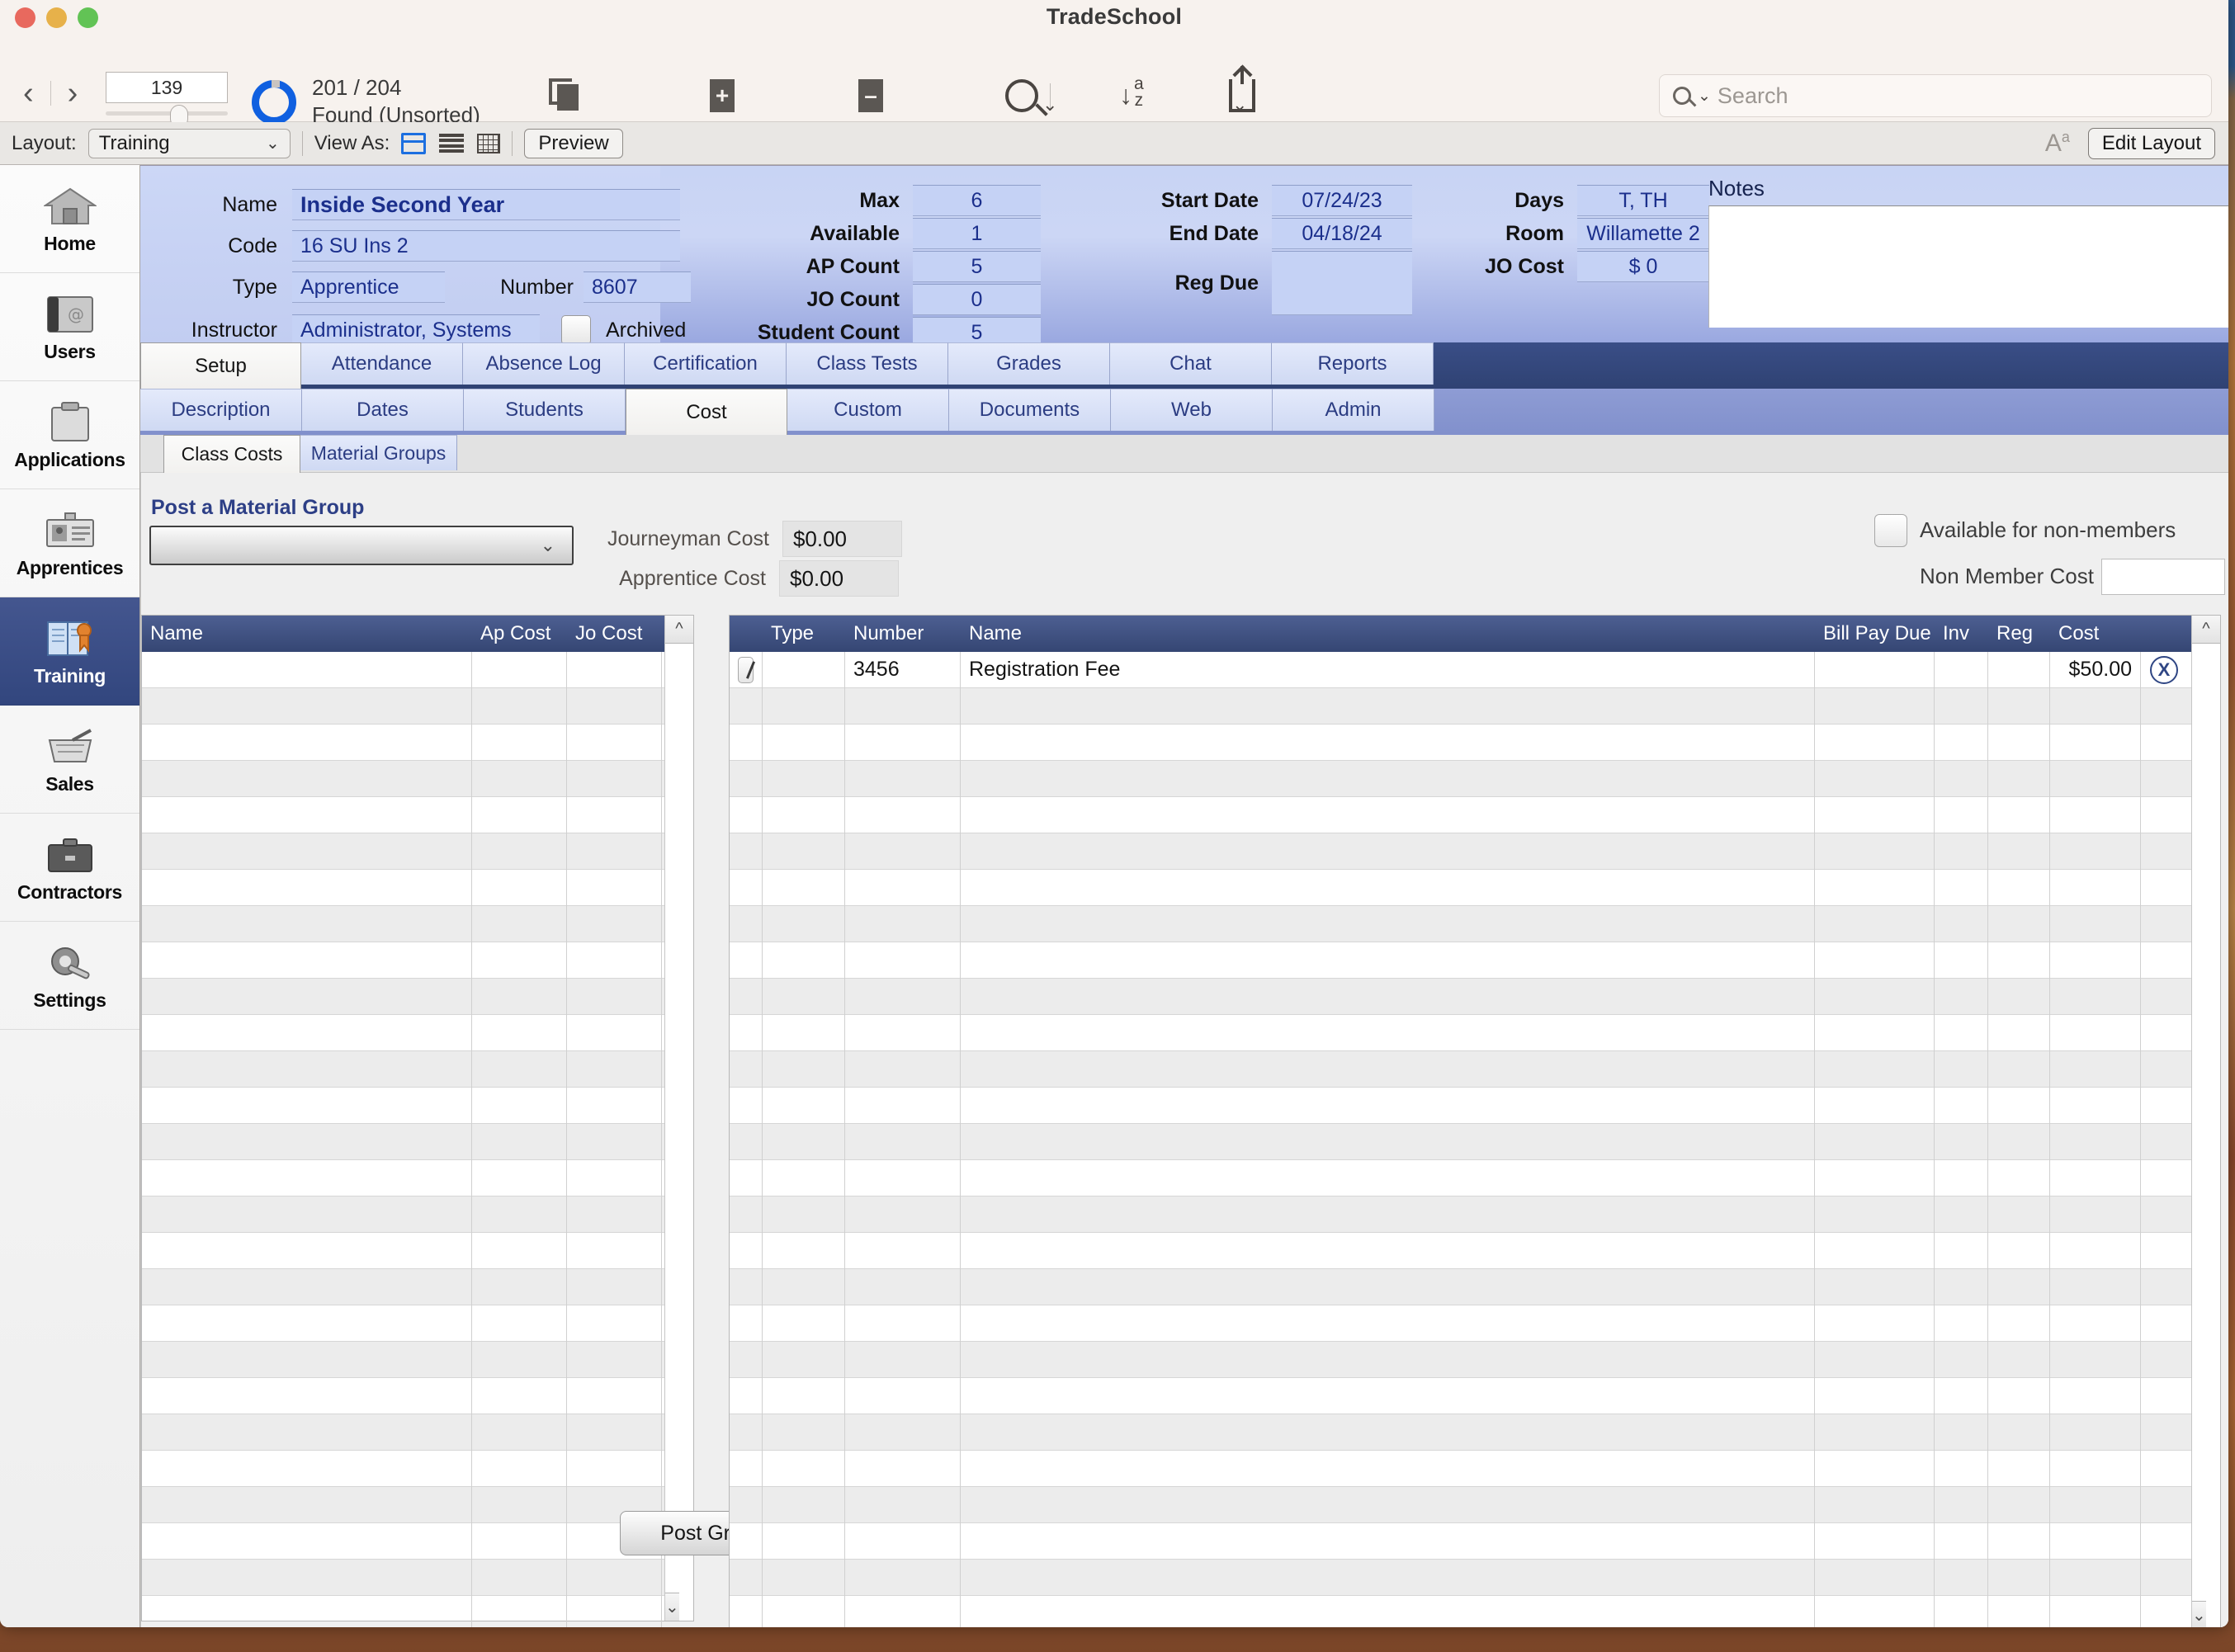 This screenshot has height=1652, width=2235. What do you see at coordinates (70, 652) in the screenshot?
I see `sidebar-item-training: Training` at bounding box center [70, 652].